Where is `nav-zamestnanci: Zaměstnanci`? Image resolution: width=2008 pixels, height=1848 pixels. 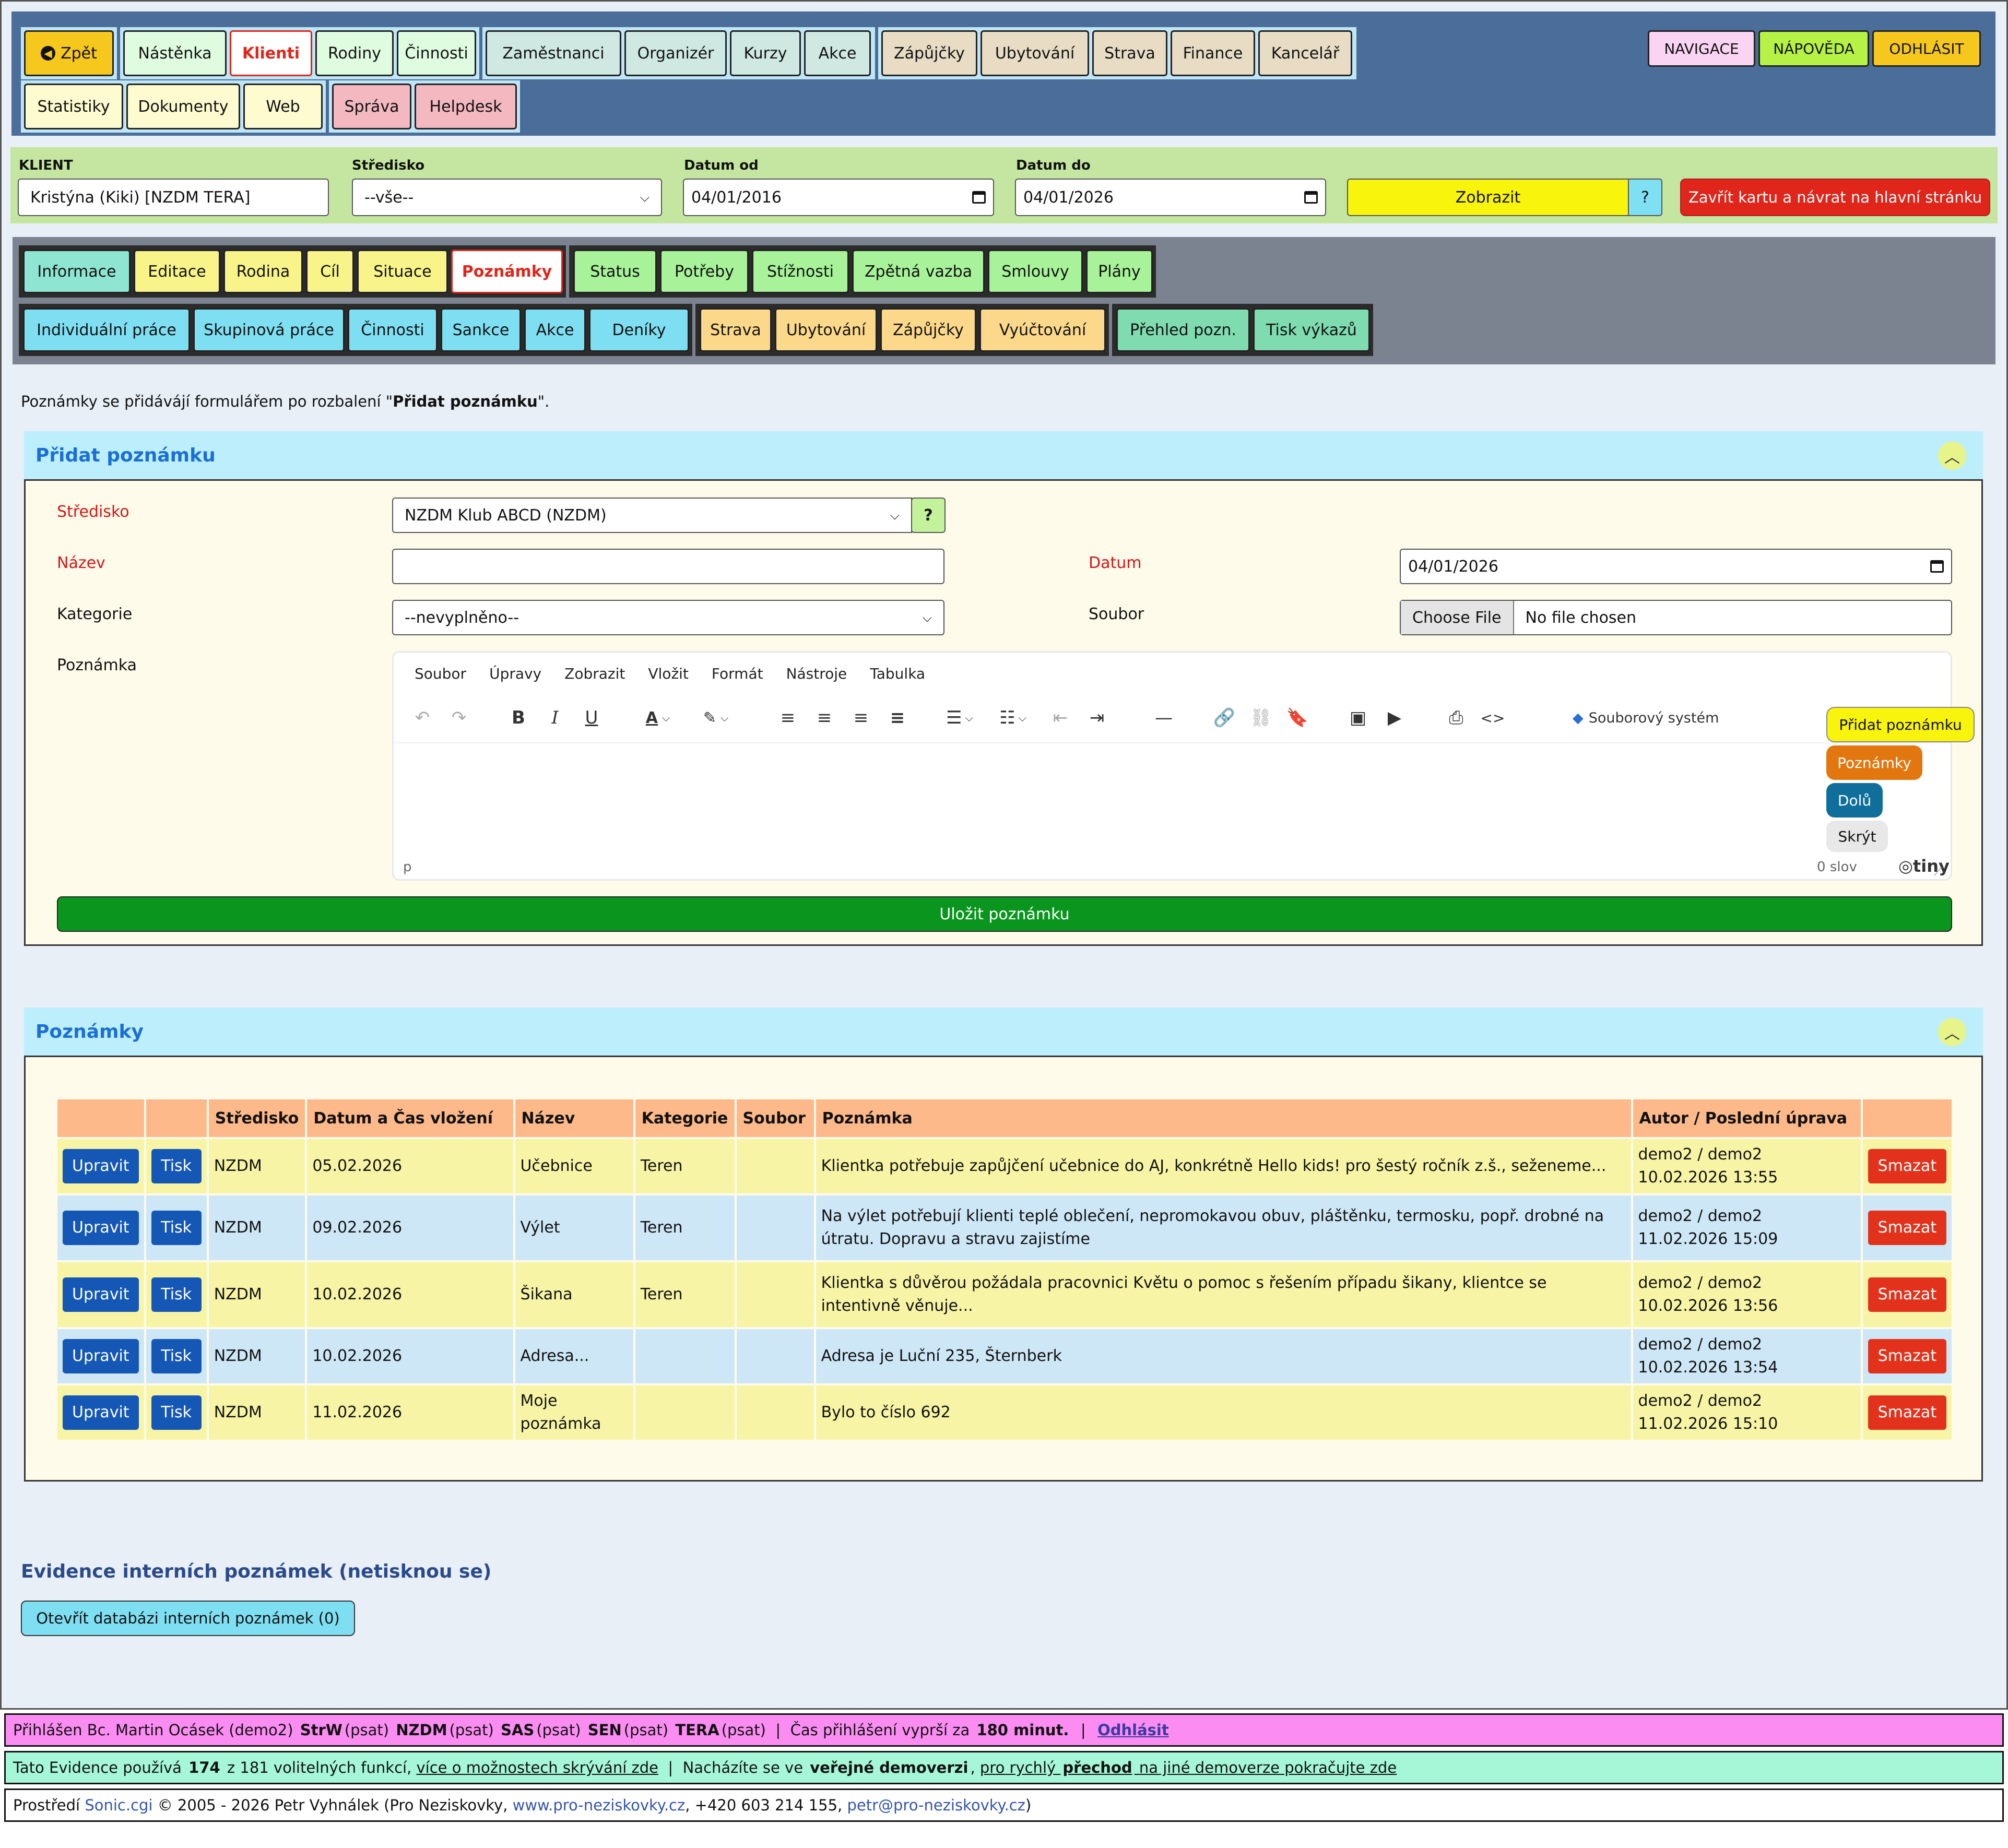
nav-zamestnanci: Zaměstnanci is located at coordinates (553, 53).